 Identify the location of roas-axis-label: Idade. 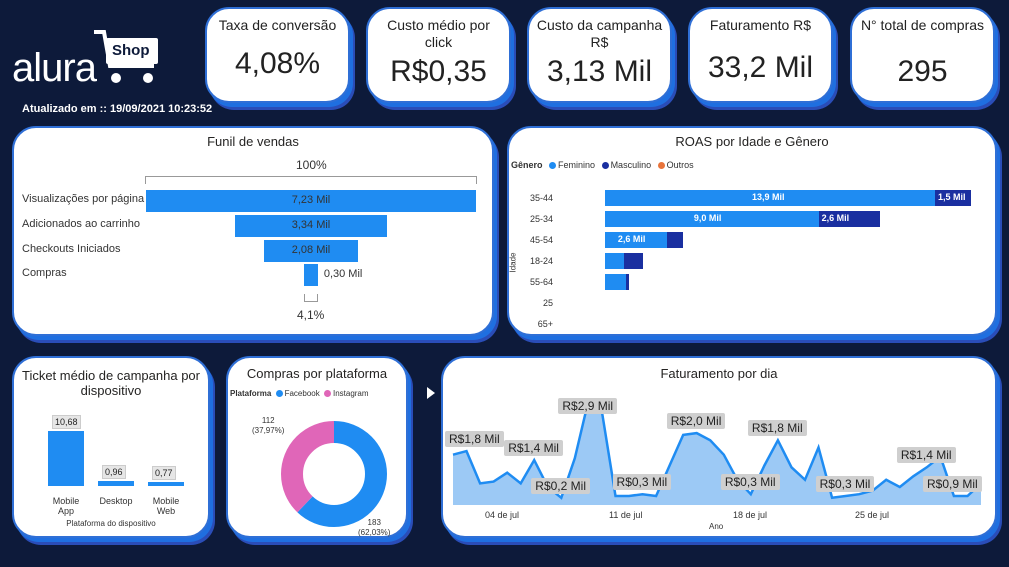
(513, 262).